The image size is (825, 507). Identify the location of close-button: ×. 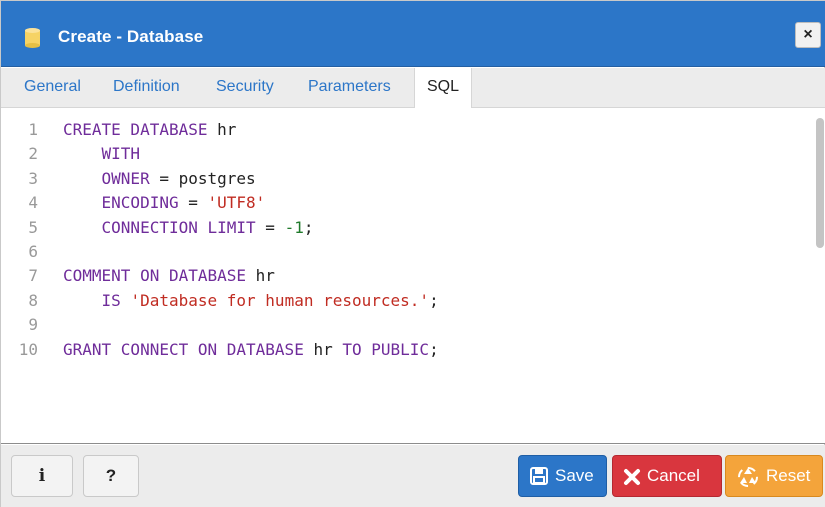
(808, 35).